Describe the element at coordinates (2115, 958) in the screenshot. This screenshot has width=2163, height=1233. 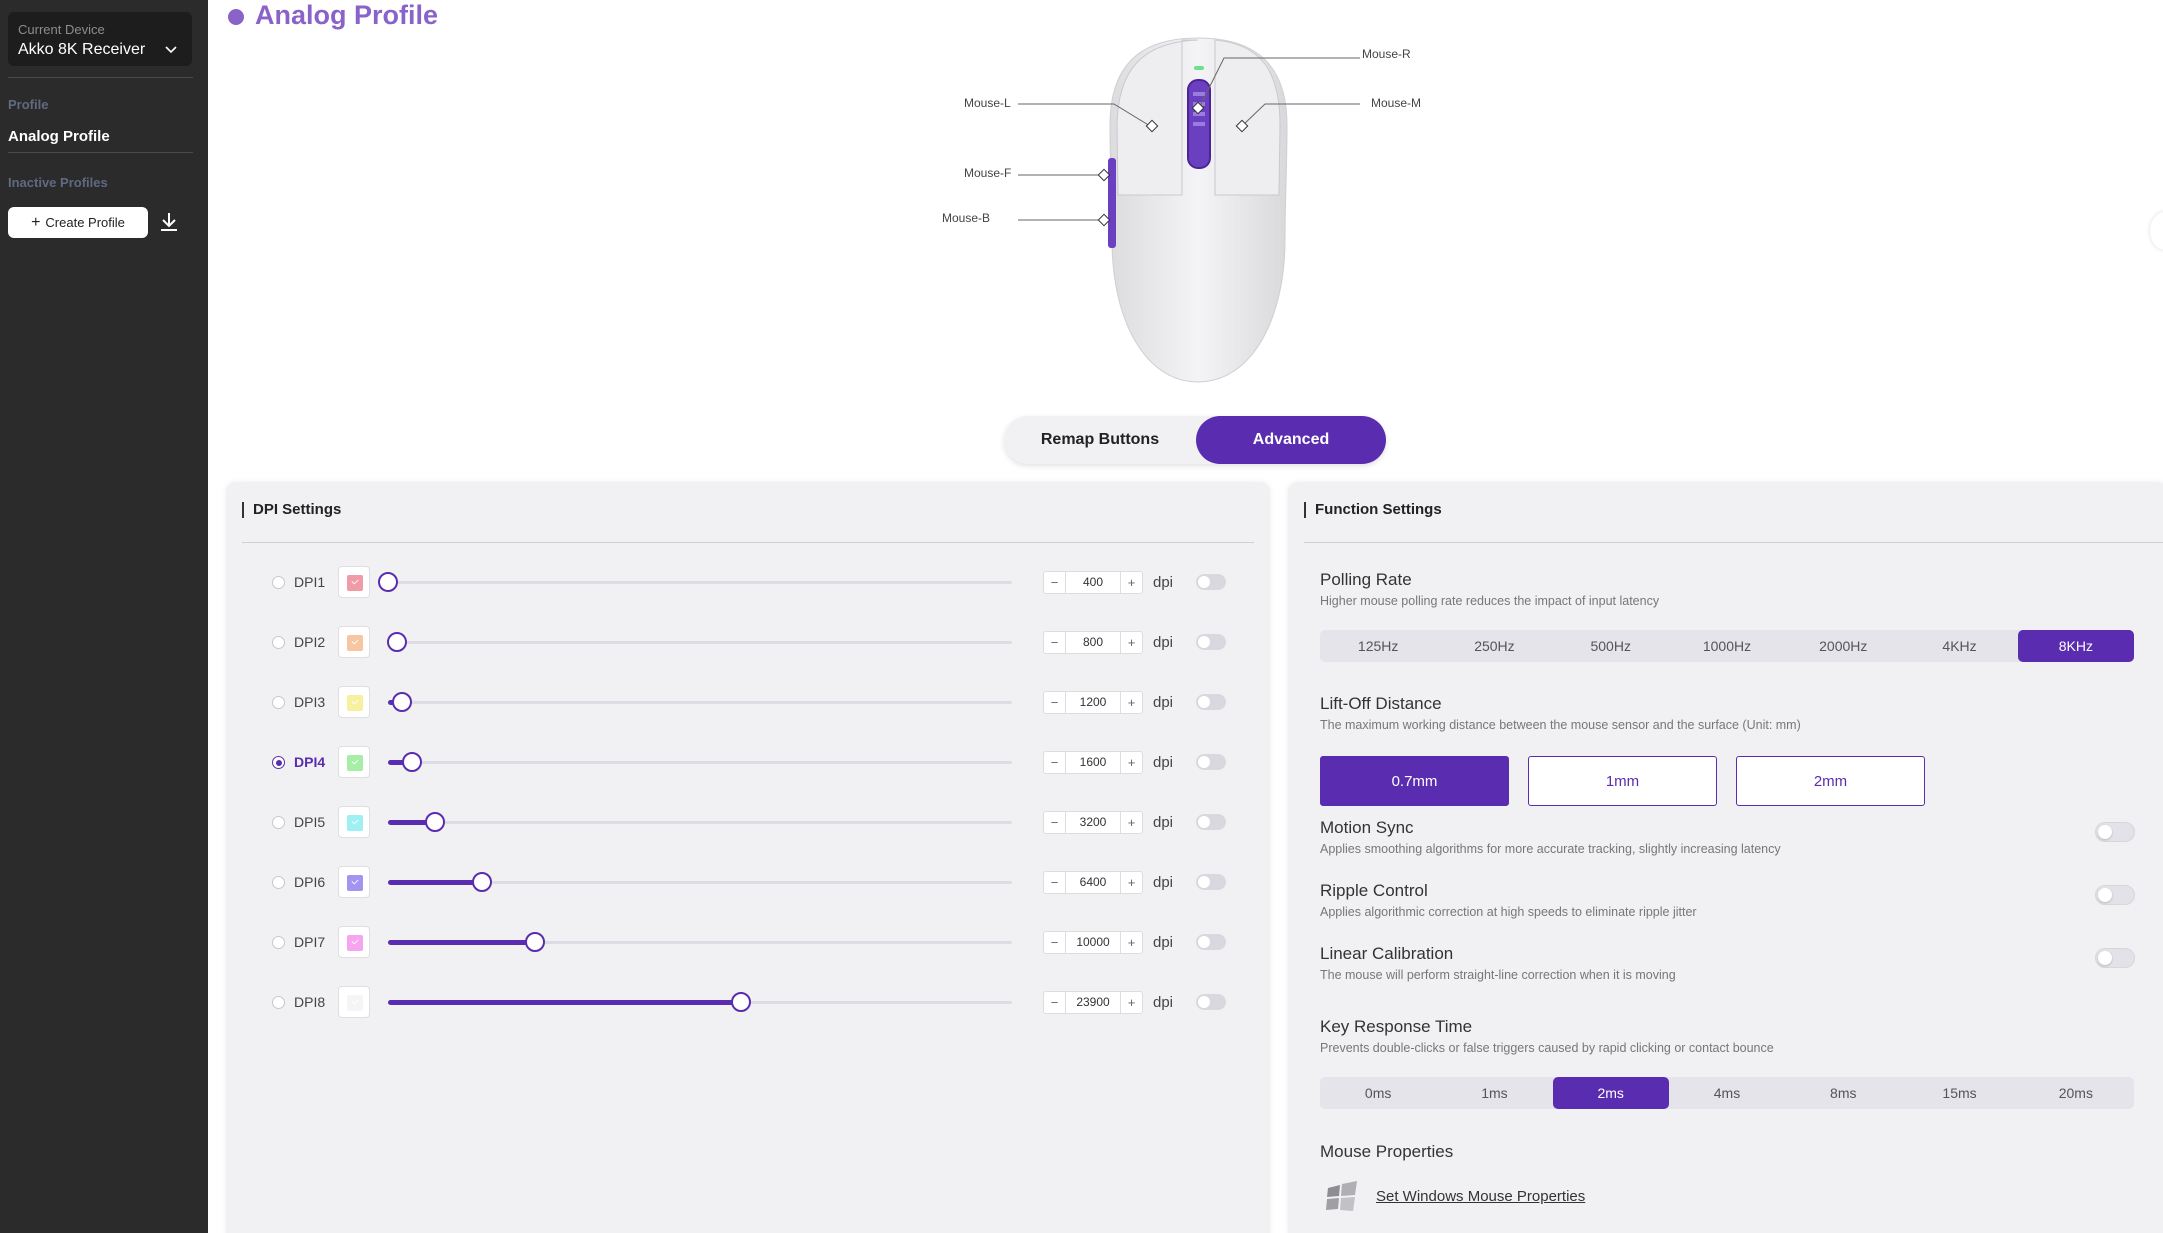
I see `linear-calibration-toggle` at that location.